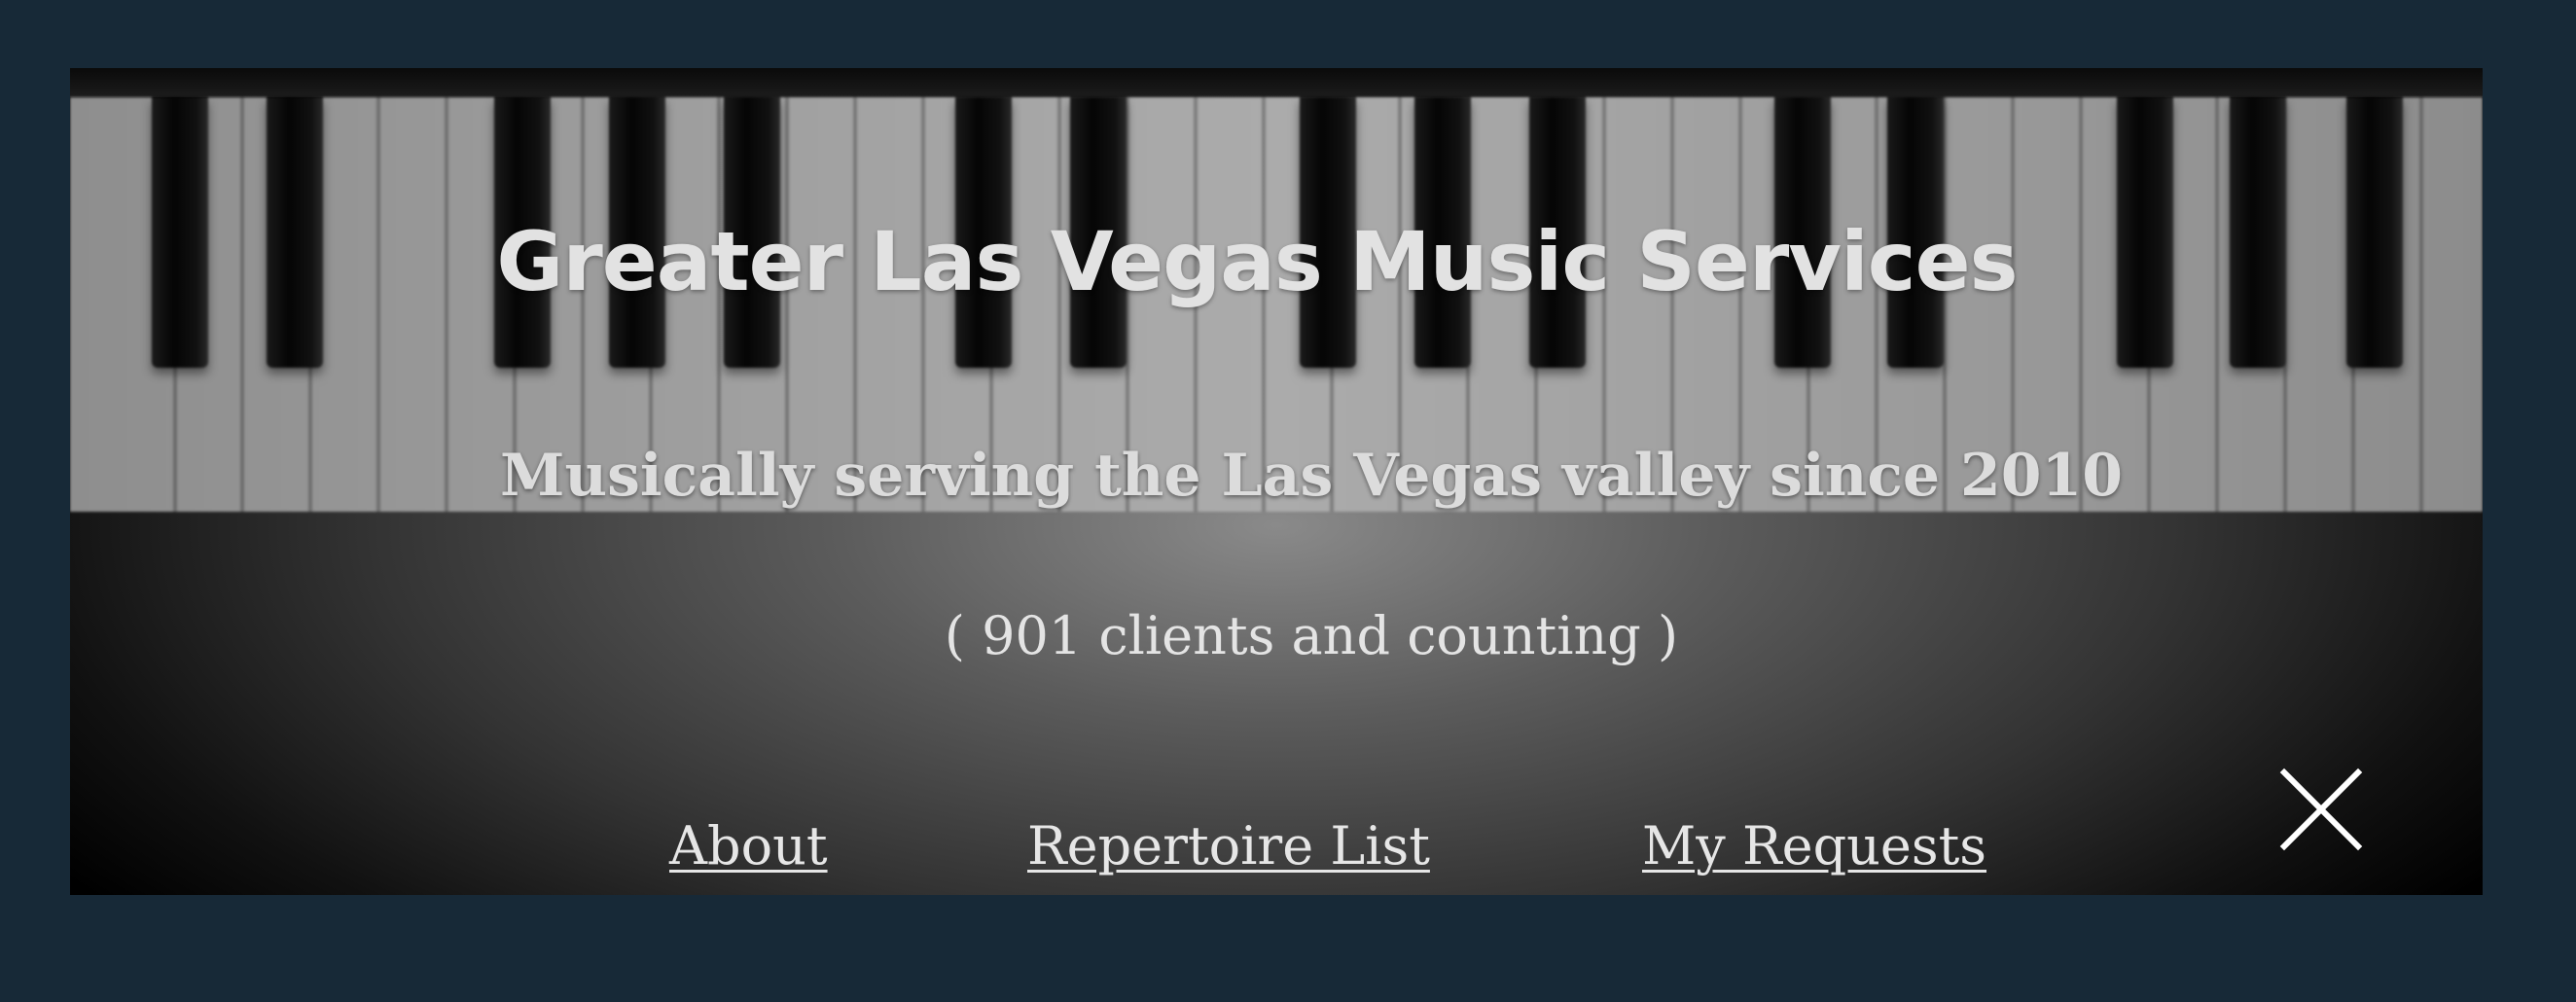 This screenshot has height=1002, width=2576. I want to click on nav-link-repertoire-list: Repertoire List, so click(1228, 846).